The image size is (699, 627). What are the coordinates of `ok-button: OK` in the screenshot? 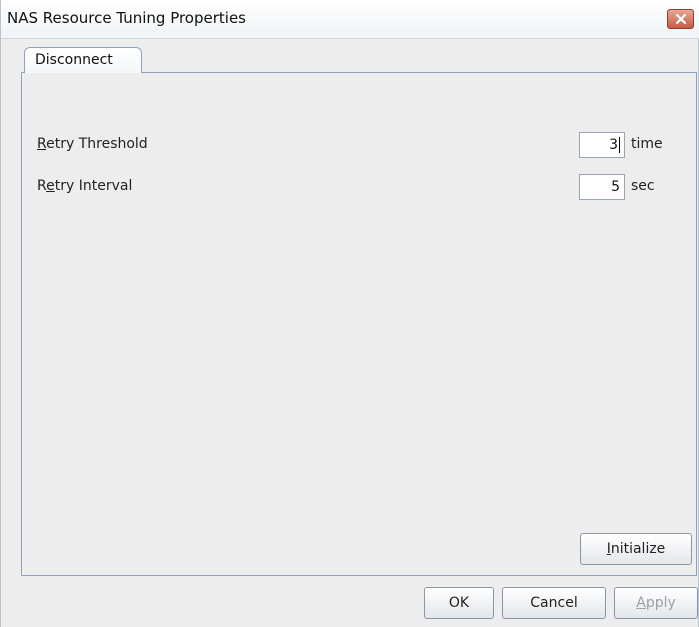 It's located at (459, 603).